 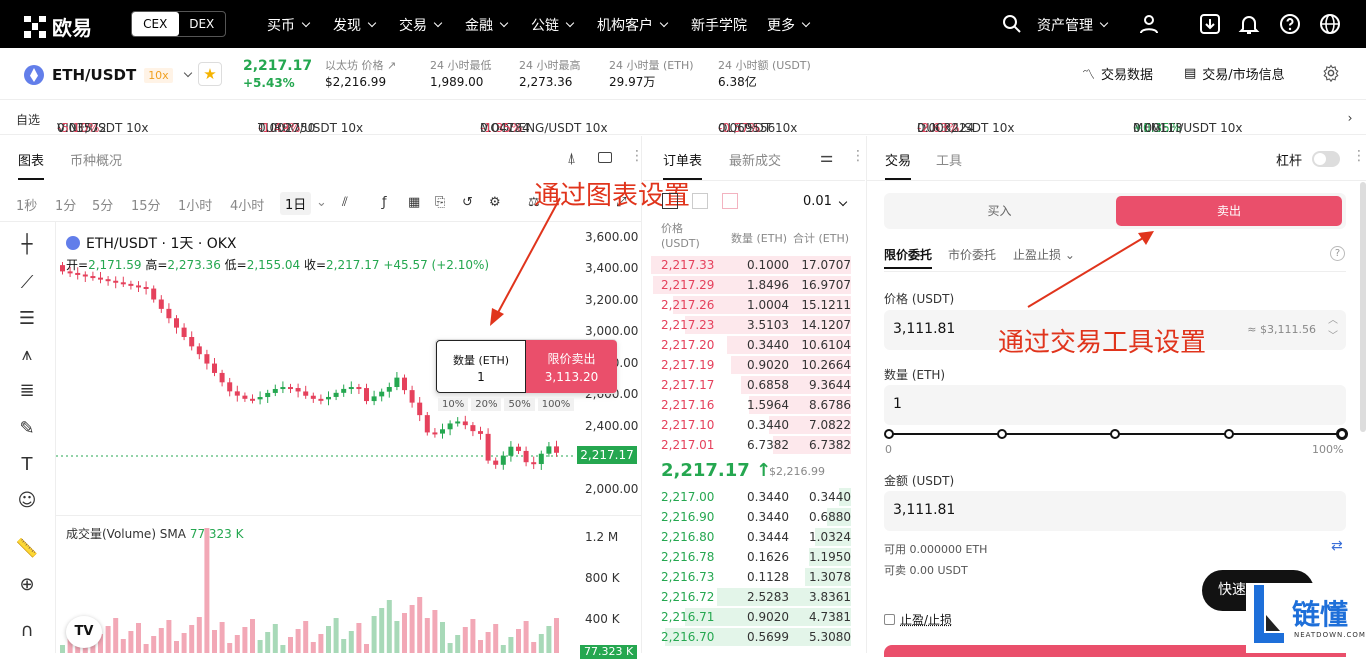 What do you see at coordinates (102, 204) in the screenshot?
I see `timeframe-option: 5分` at bounding box center [102, 204].